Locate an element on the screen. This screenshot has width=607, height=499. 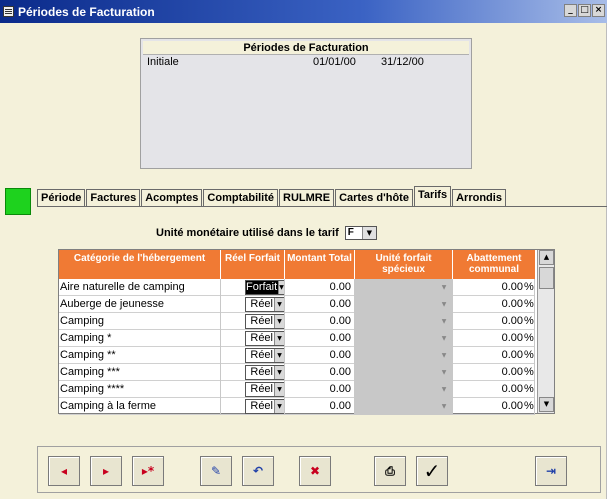
table-row: Camping **** Réel ▼ 0.00 ▼ 0.00% is located at coordinates (297, 389).